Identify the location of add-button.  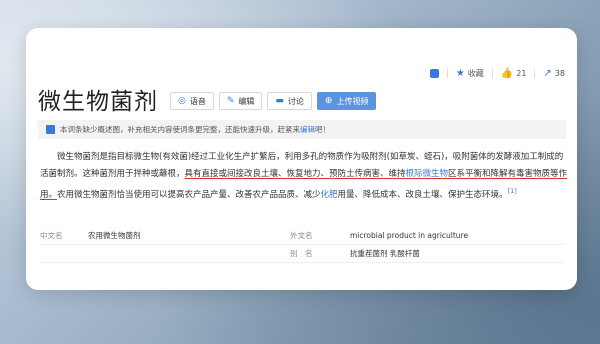
(434, 73).